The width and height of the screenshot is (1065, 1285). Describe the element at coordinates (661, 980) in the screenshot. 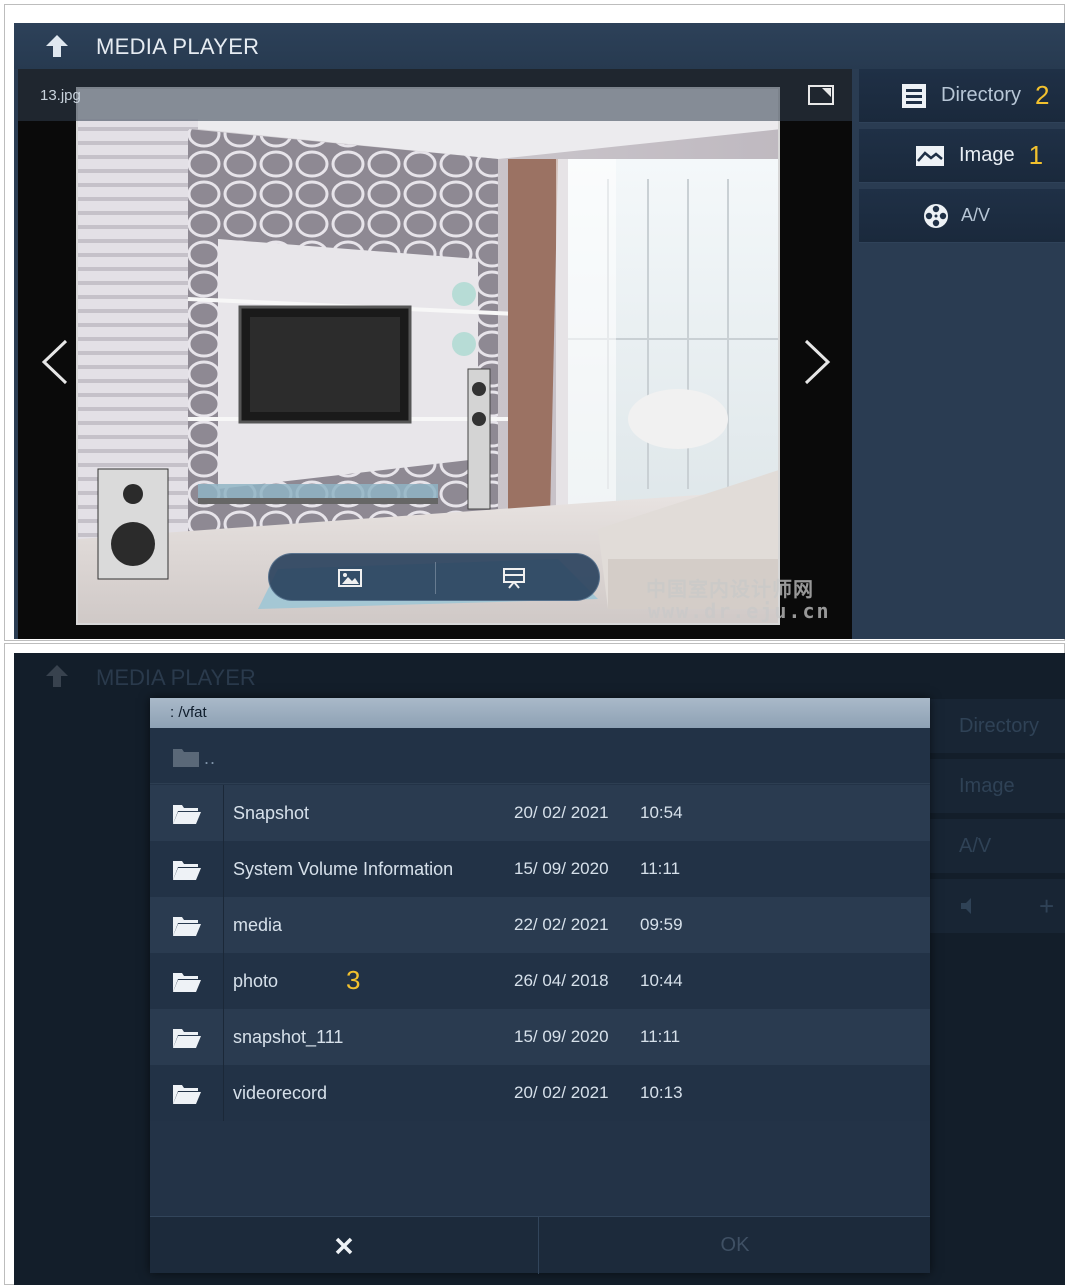

I see `folder-time: 10:44` at that location.